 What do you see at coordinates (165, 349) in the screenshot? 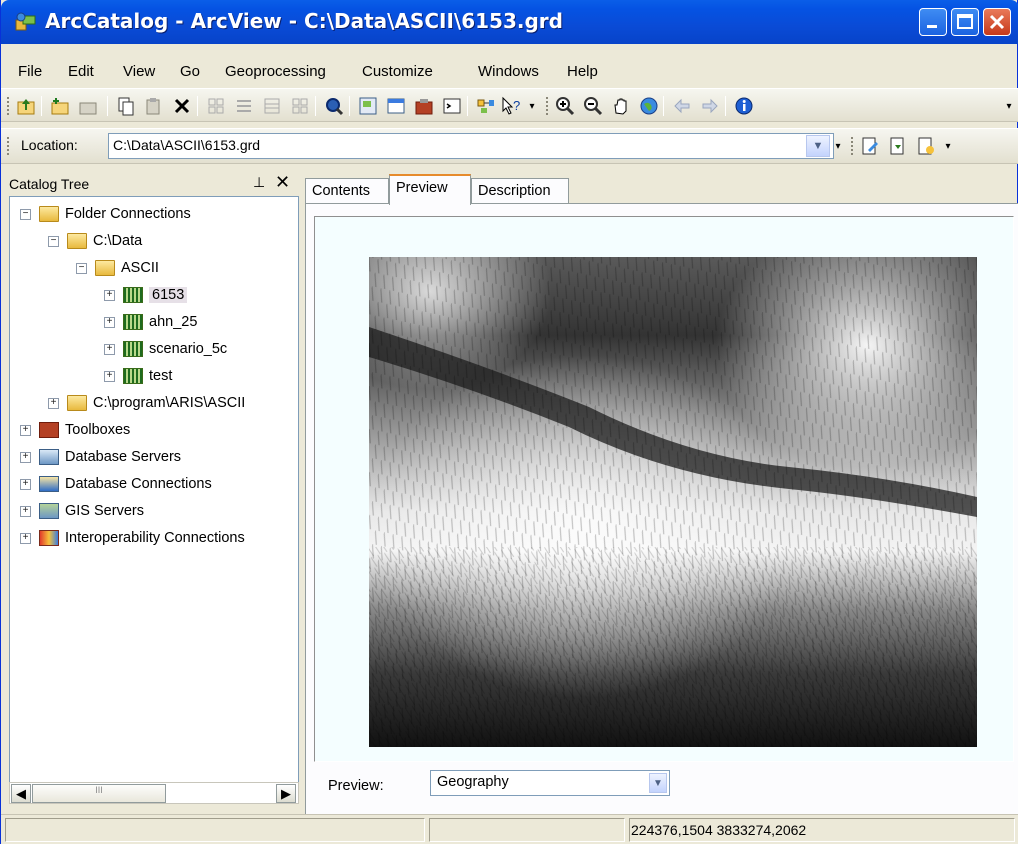
I see `tree-item-scenario-5c: + scenario_5c` at bounding box center [165, 349].